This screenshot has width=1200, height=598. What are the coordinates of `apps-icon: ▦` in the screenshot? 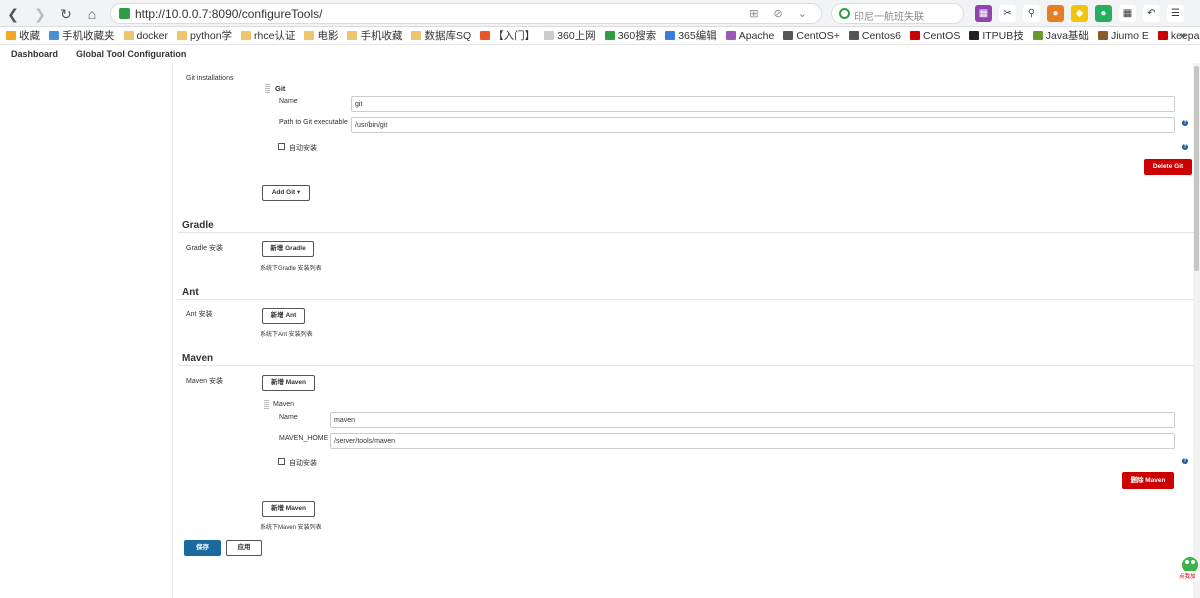 It's located at (983, 13).